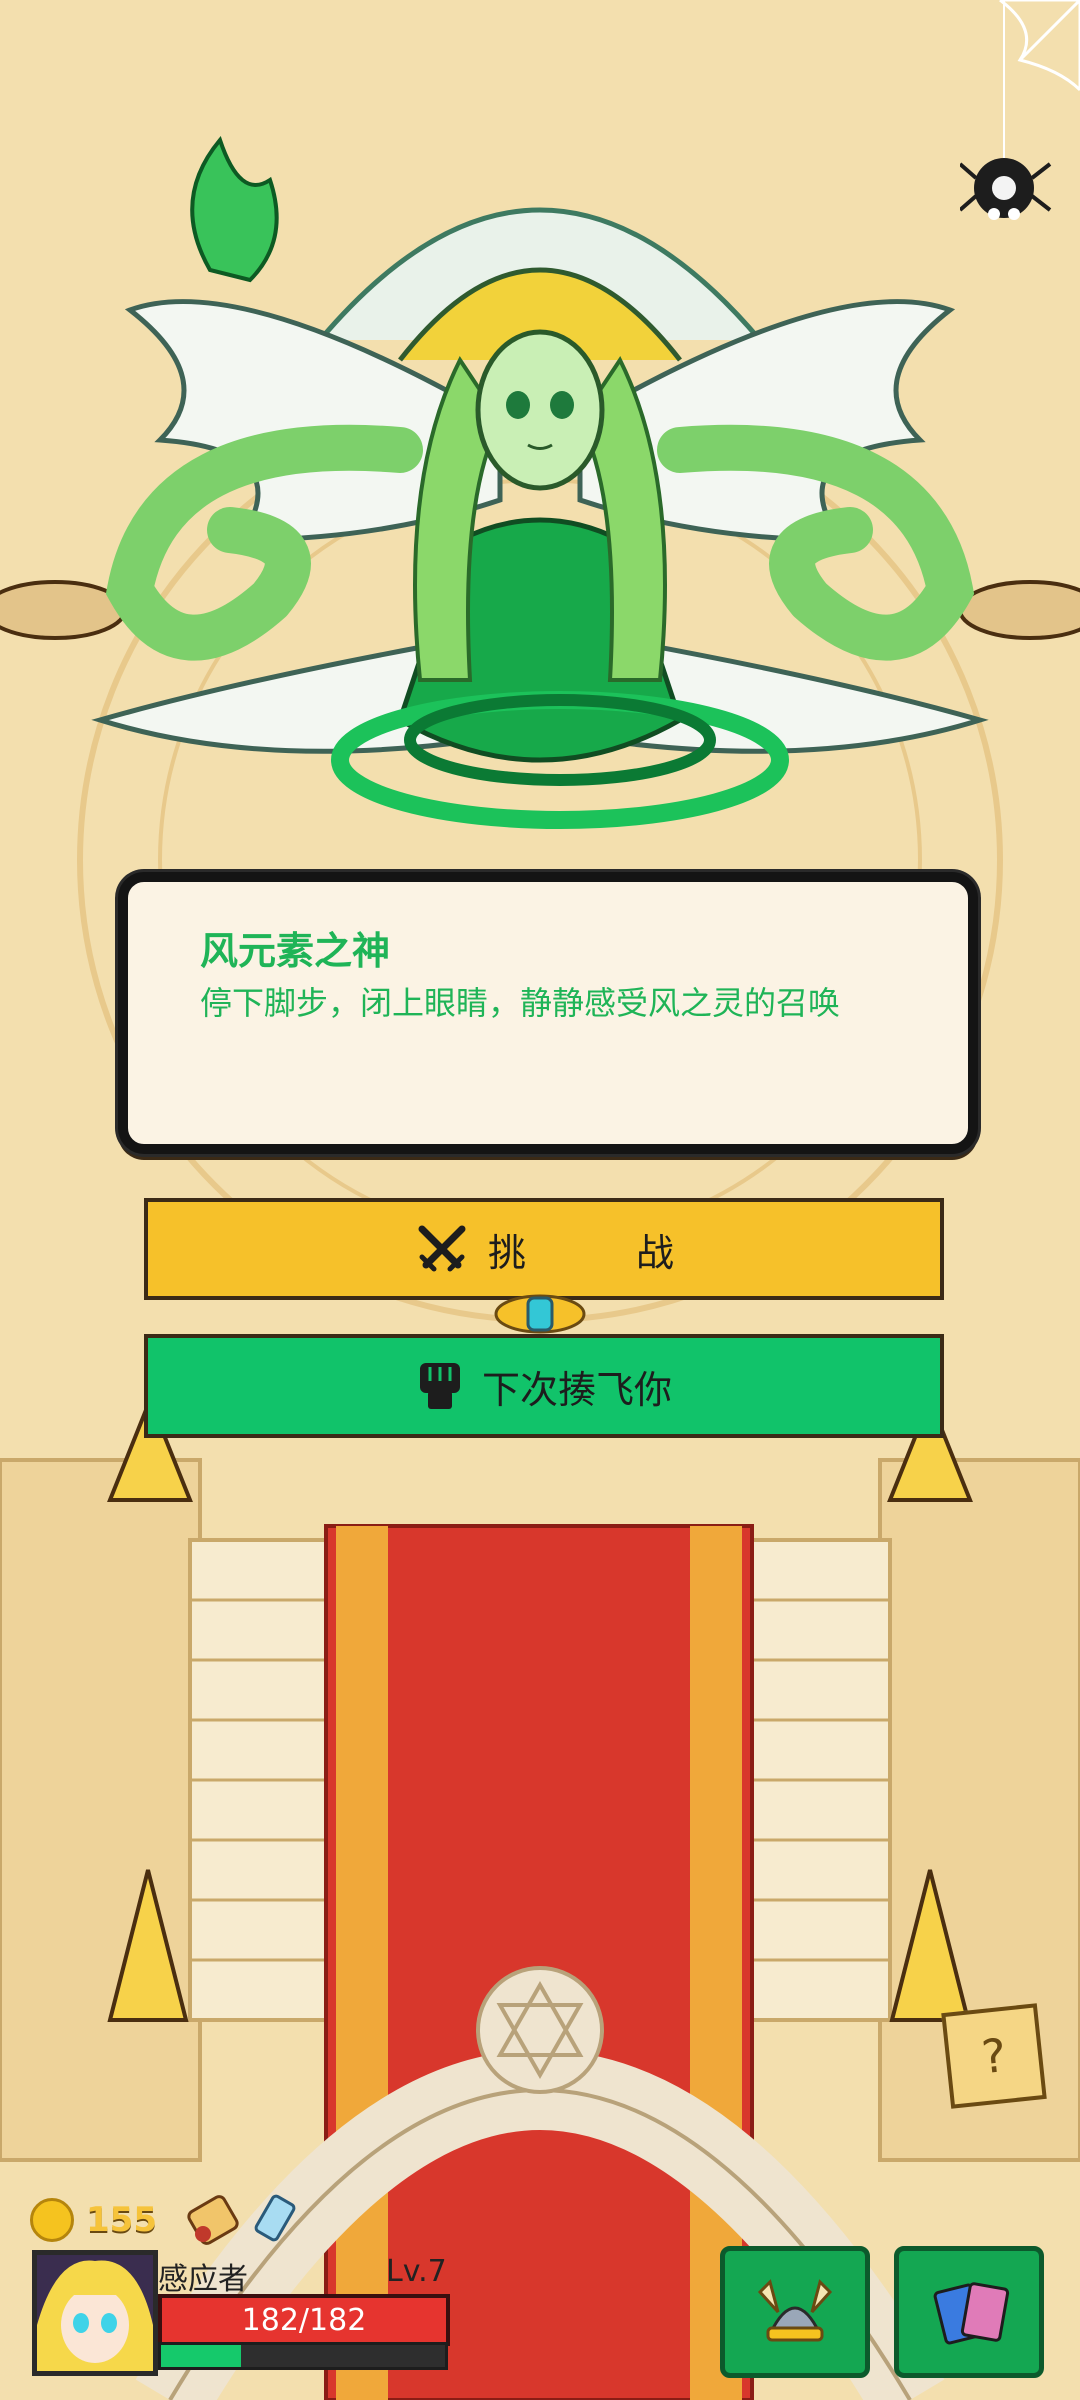  What do you see at coordinates (540, 1314) in the screenshot?
I see `ornament-connector` at bounding box center [540, 1314].